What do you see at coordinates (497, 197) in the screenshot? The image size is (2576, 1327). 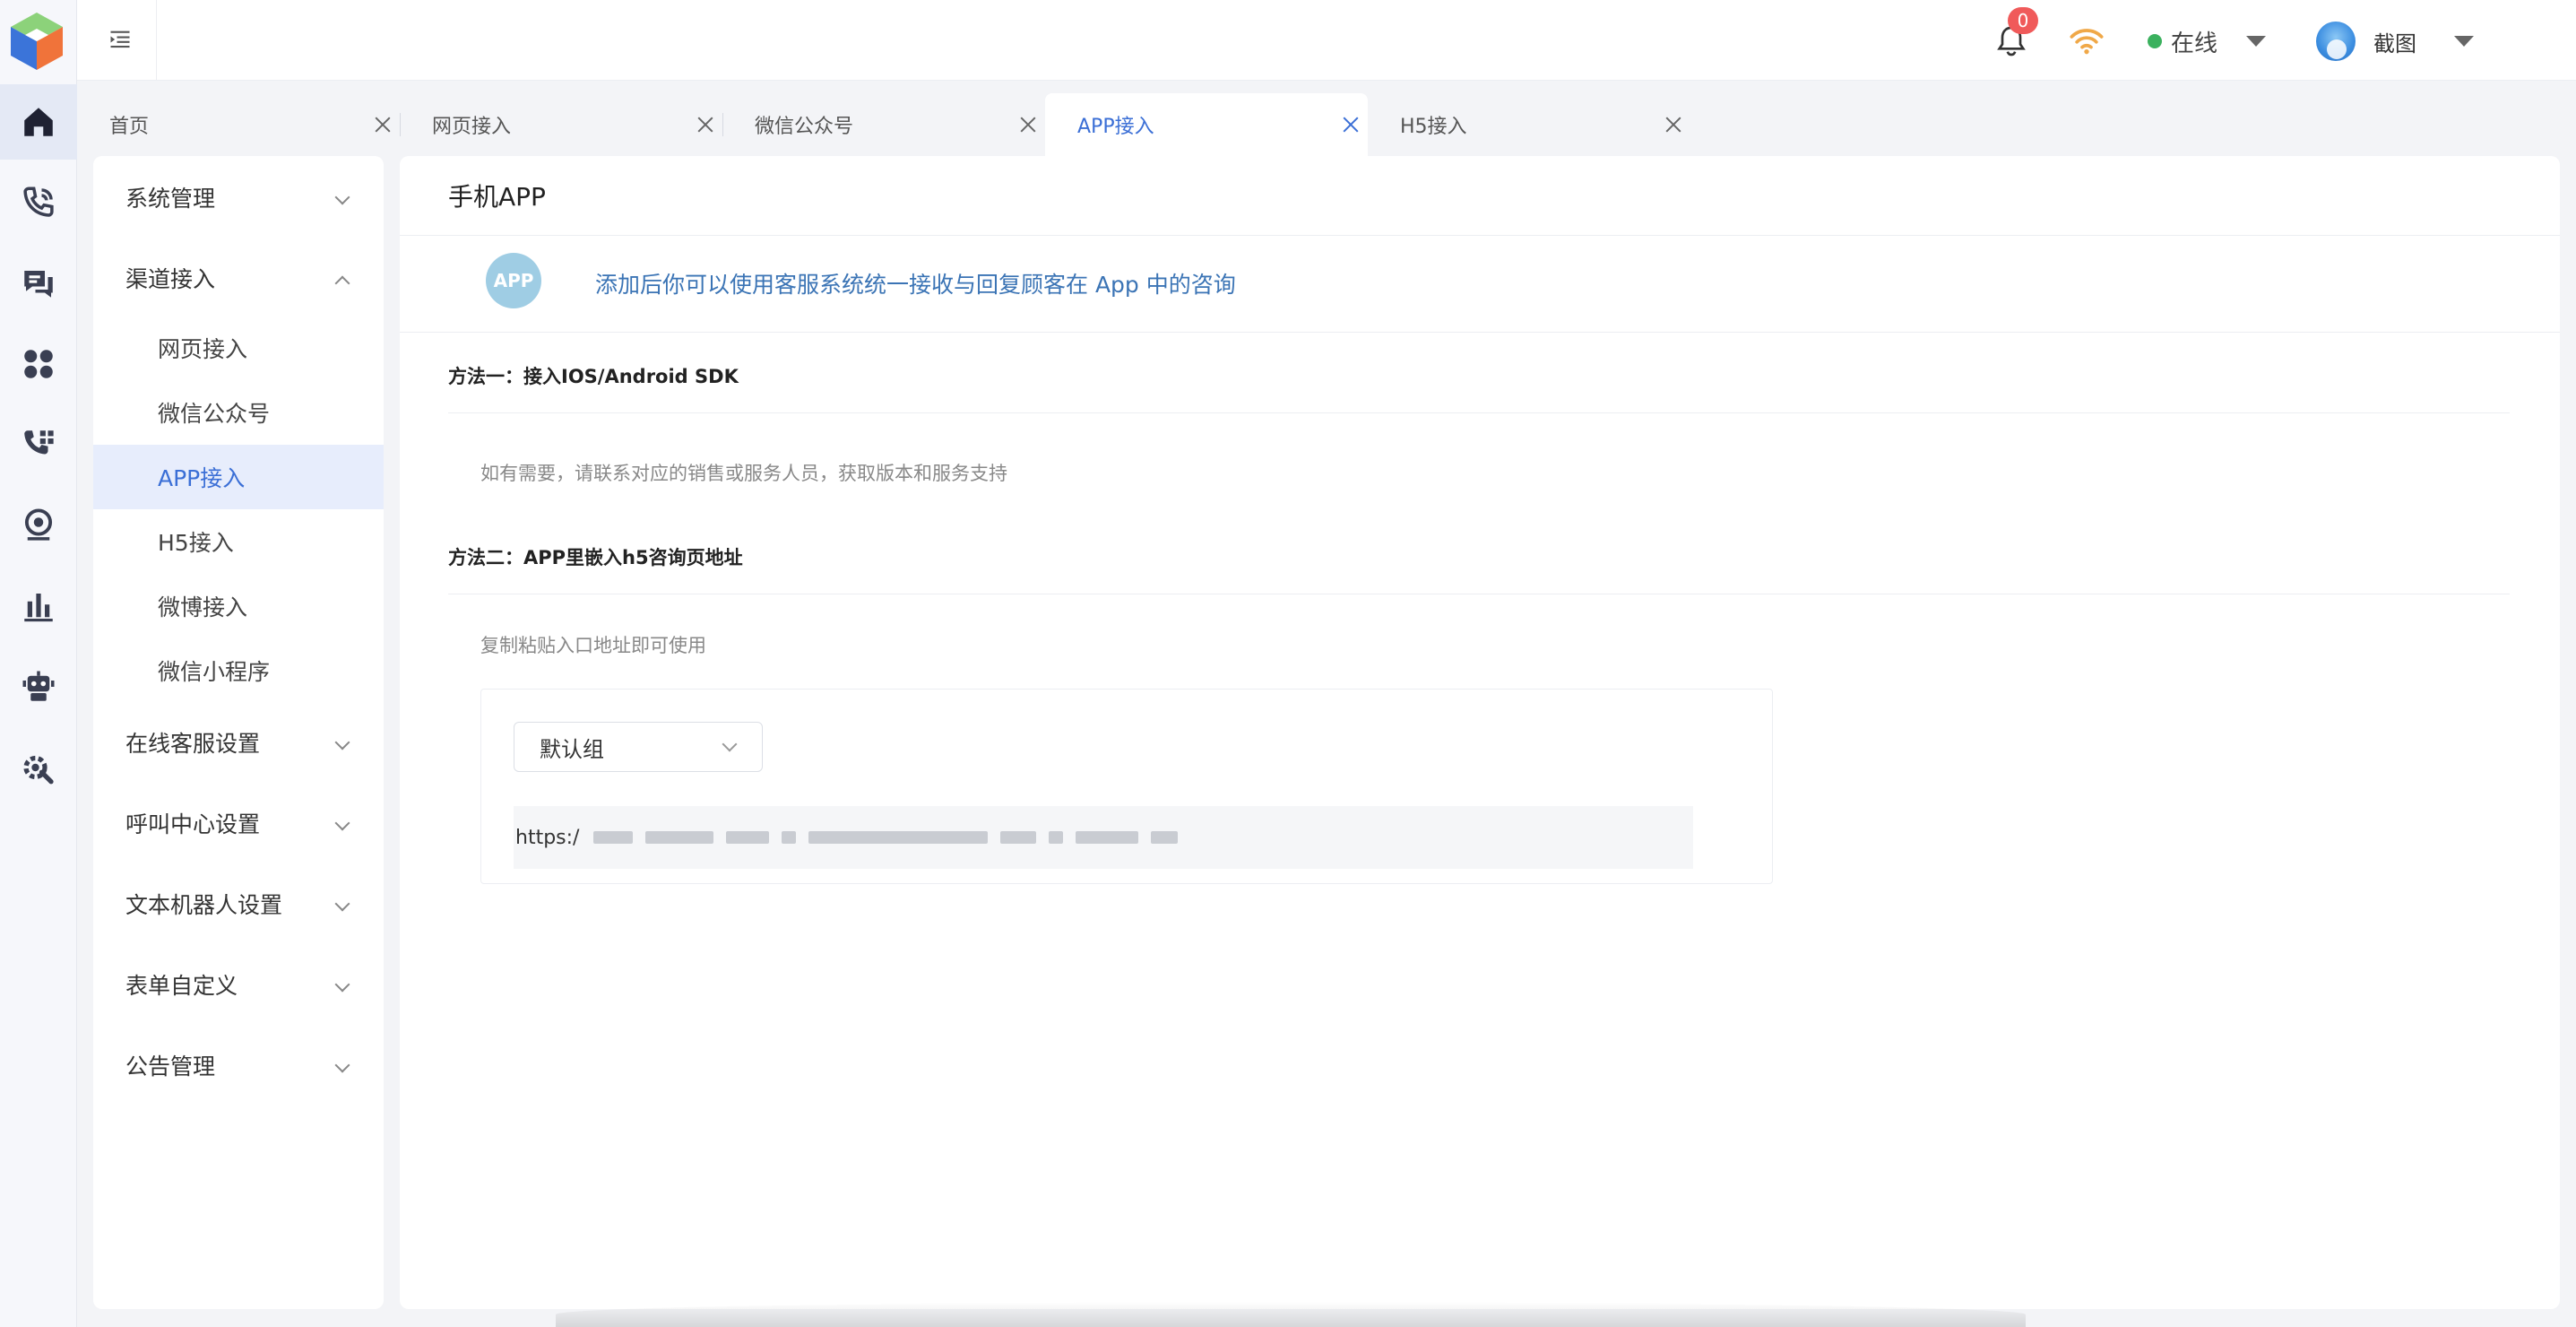 I see `page-title: 手机APP` at bounding box center [497, 197].